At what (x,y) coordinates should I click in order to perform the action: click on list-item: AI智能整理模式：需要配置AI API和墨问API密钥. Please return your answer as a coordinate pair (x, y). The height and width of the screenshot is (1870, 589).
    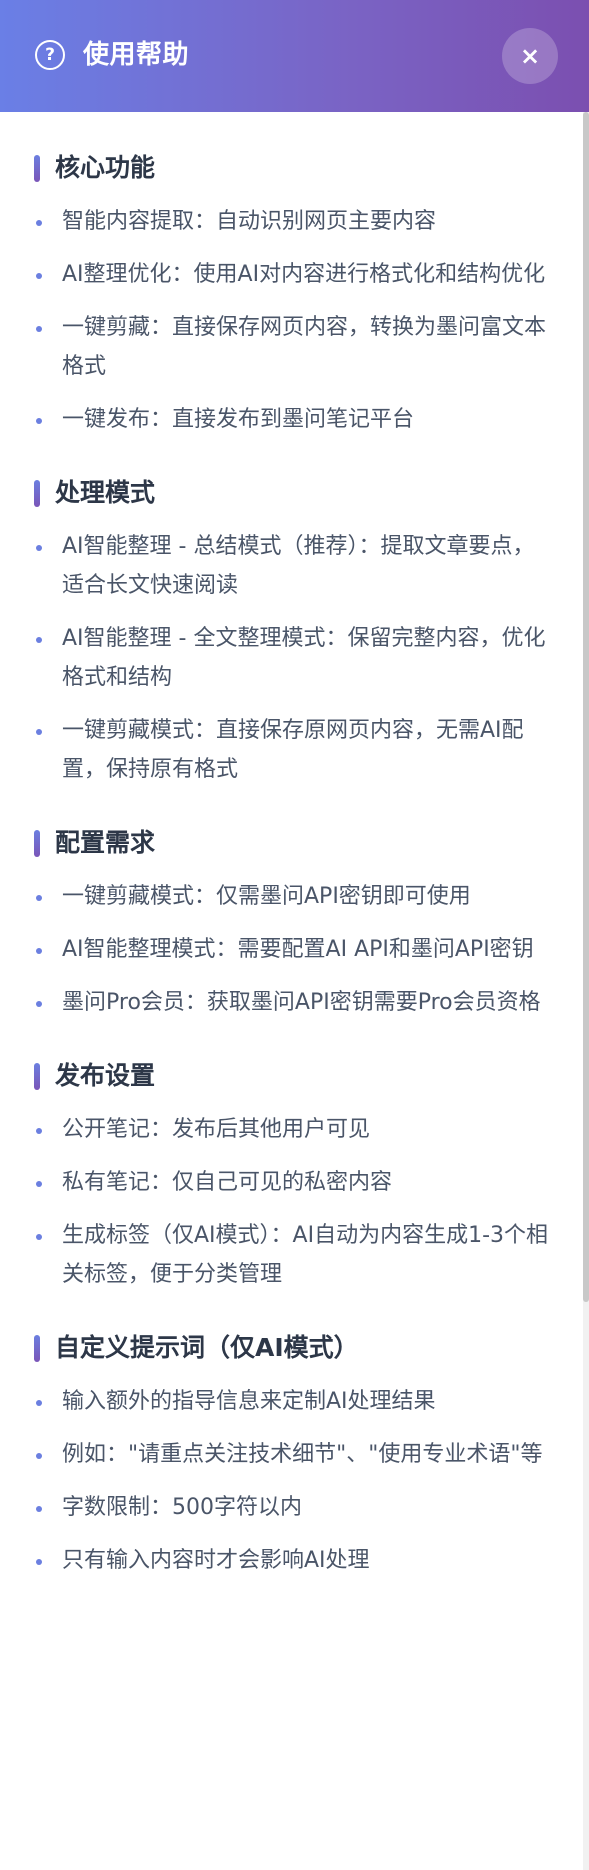
    Looking at the image, I should click on (293, 949).